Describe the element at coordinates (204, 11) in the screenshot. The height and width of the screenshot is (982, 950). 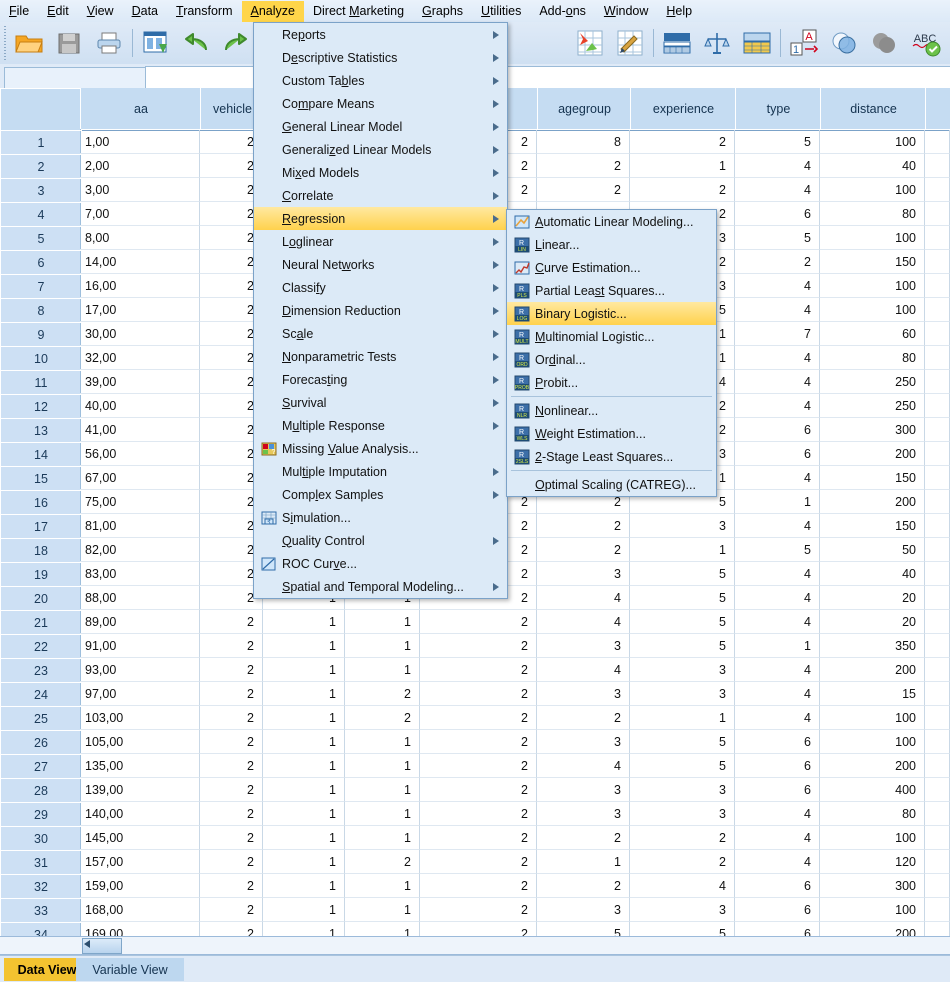
I see `menubar-item-transform: Transform` at that location.